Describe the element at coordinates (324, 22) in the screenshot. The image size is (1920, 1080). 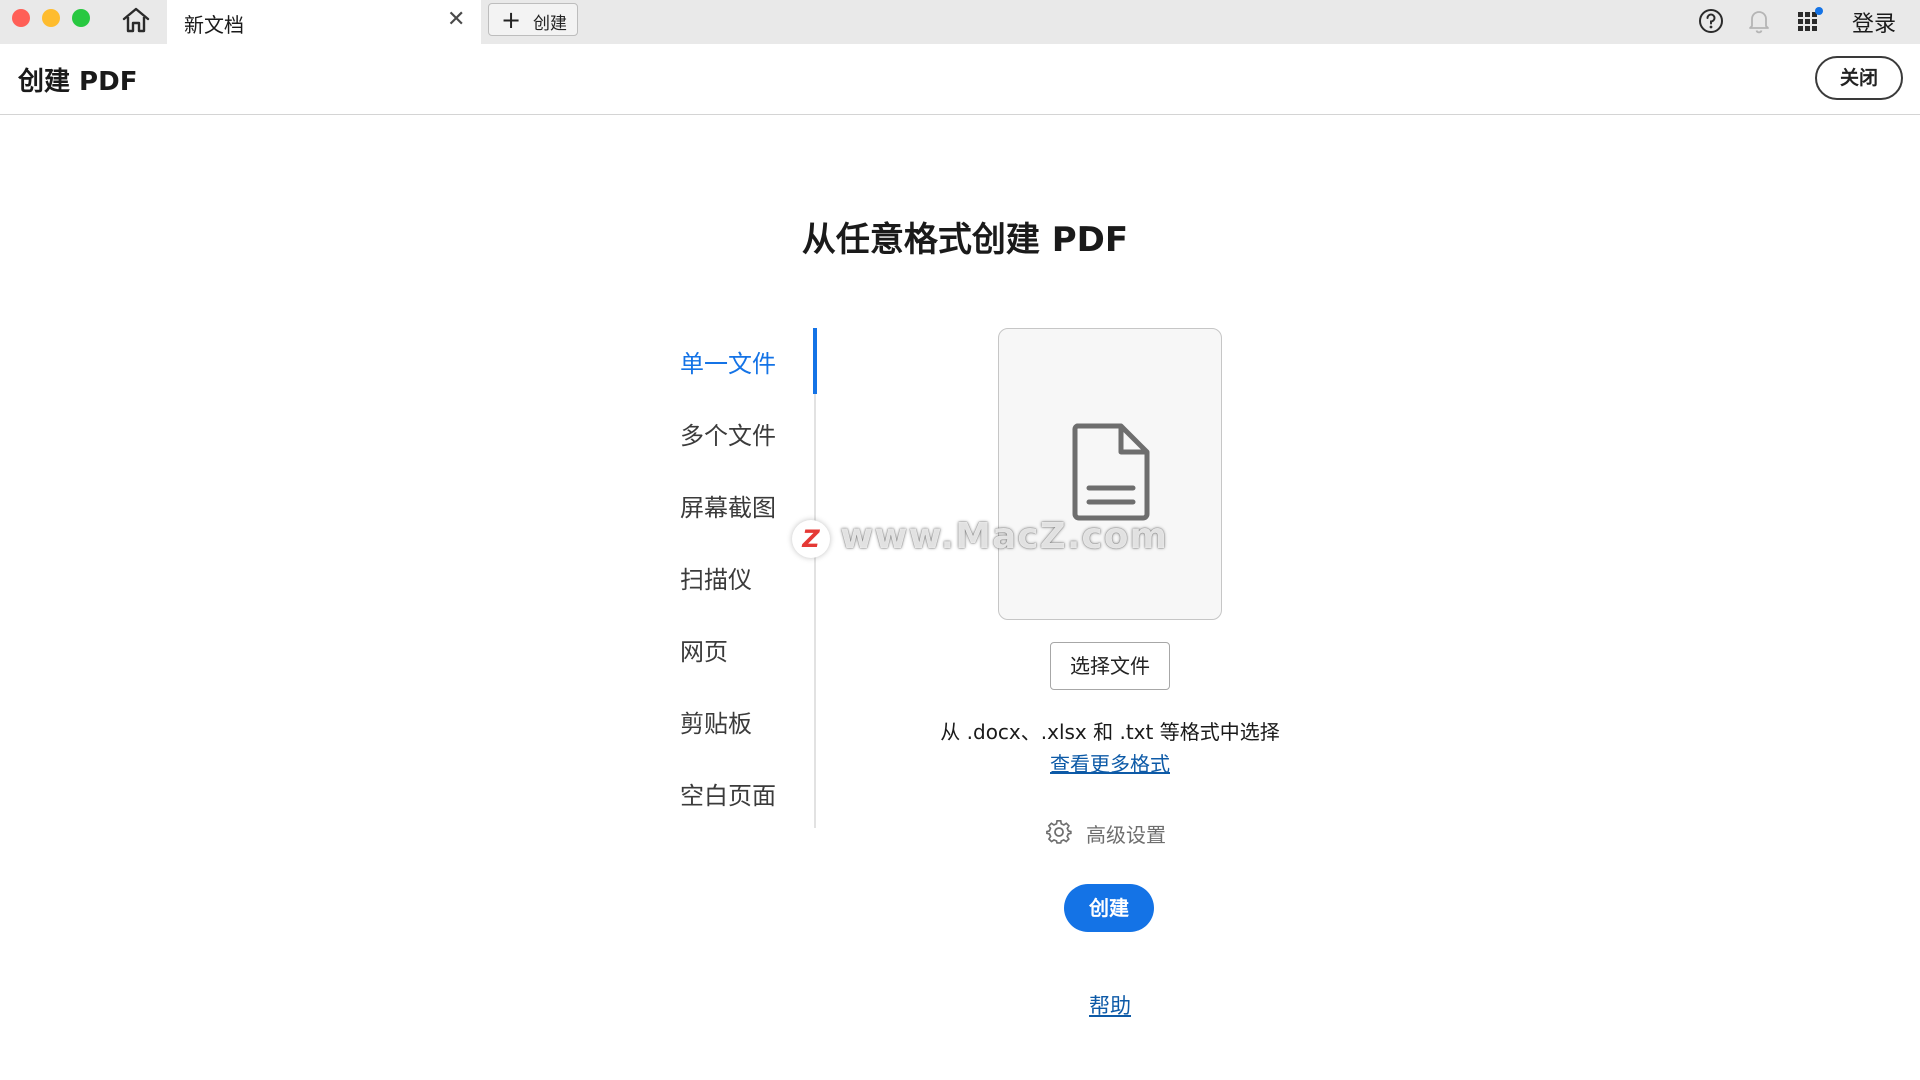
I see `document-tab: 新文档 ✕` at that location.